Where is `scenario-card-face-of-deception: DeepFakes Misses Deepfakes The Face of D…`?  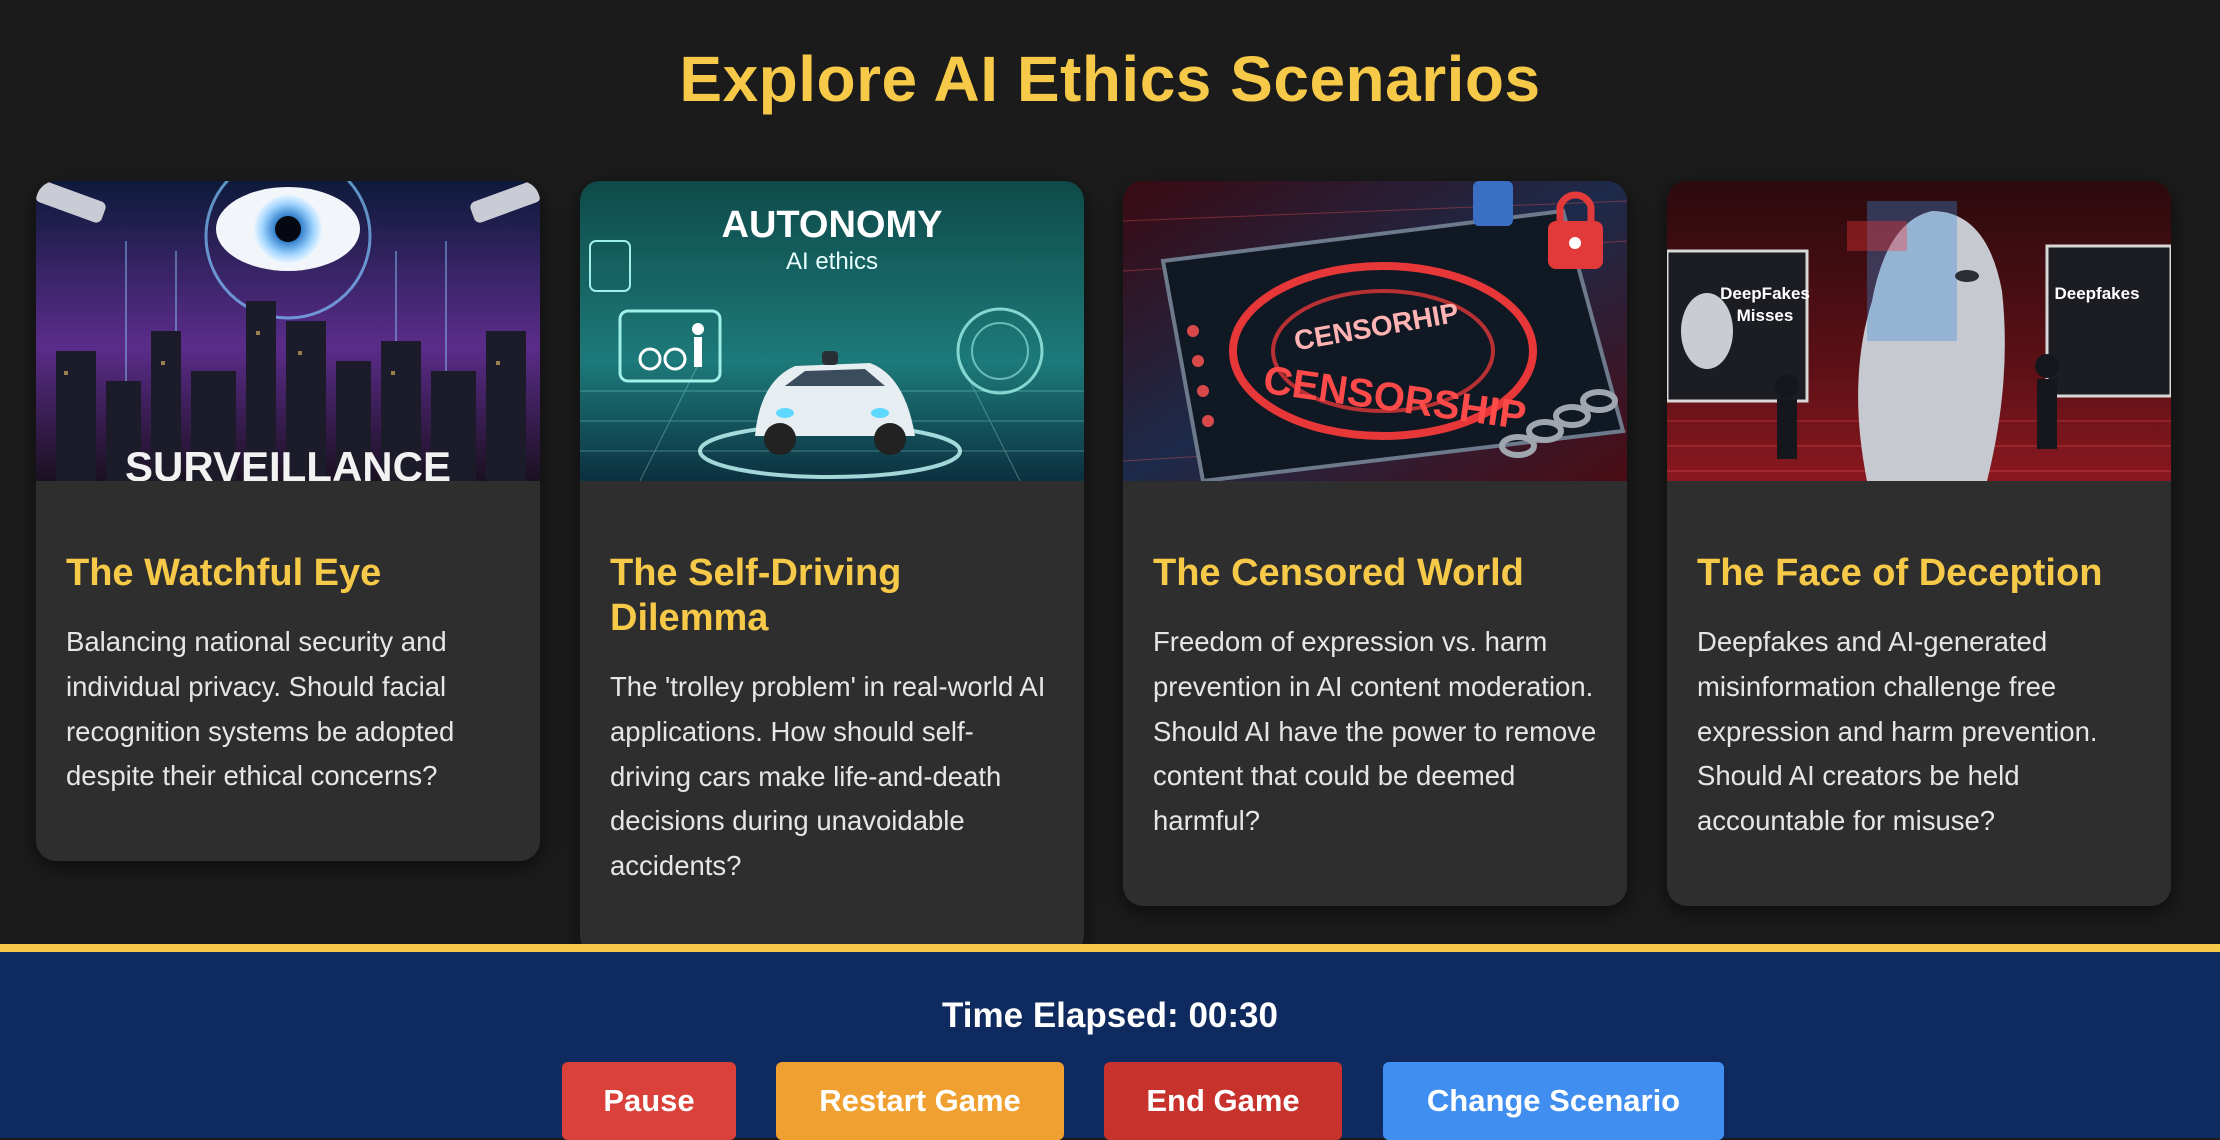 scenario-card-face-of-deception: DeepFakes Misses Deepfakes The Face of D… is located at coordinates (1919, 543).